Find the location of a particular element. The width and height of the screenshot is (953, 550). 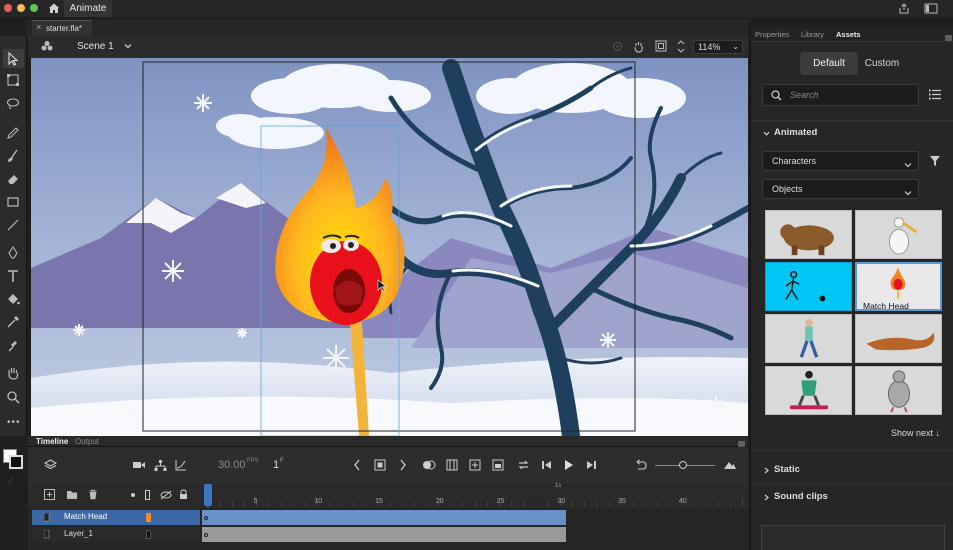

asset-snowboarder is located at coordinates (808, 390).